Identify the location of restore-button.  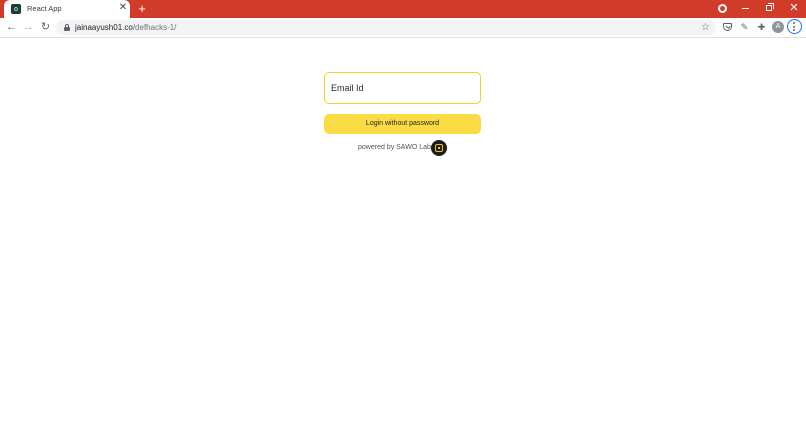
(769, 9).